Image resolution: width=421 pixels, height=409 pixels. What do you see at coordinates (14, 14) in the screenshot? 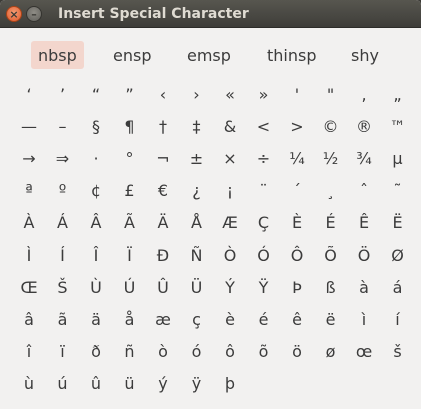
I see `close-button: ×` at bounding box center [14, 14].